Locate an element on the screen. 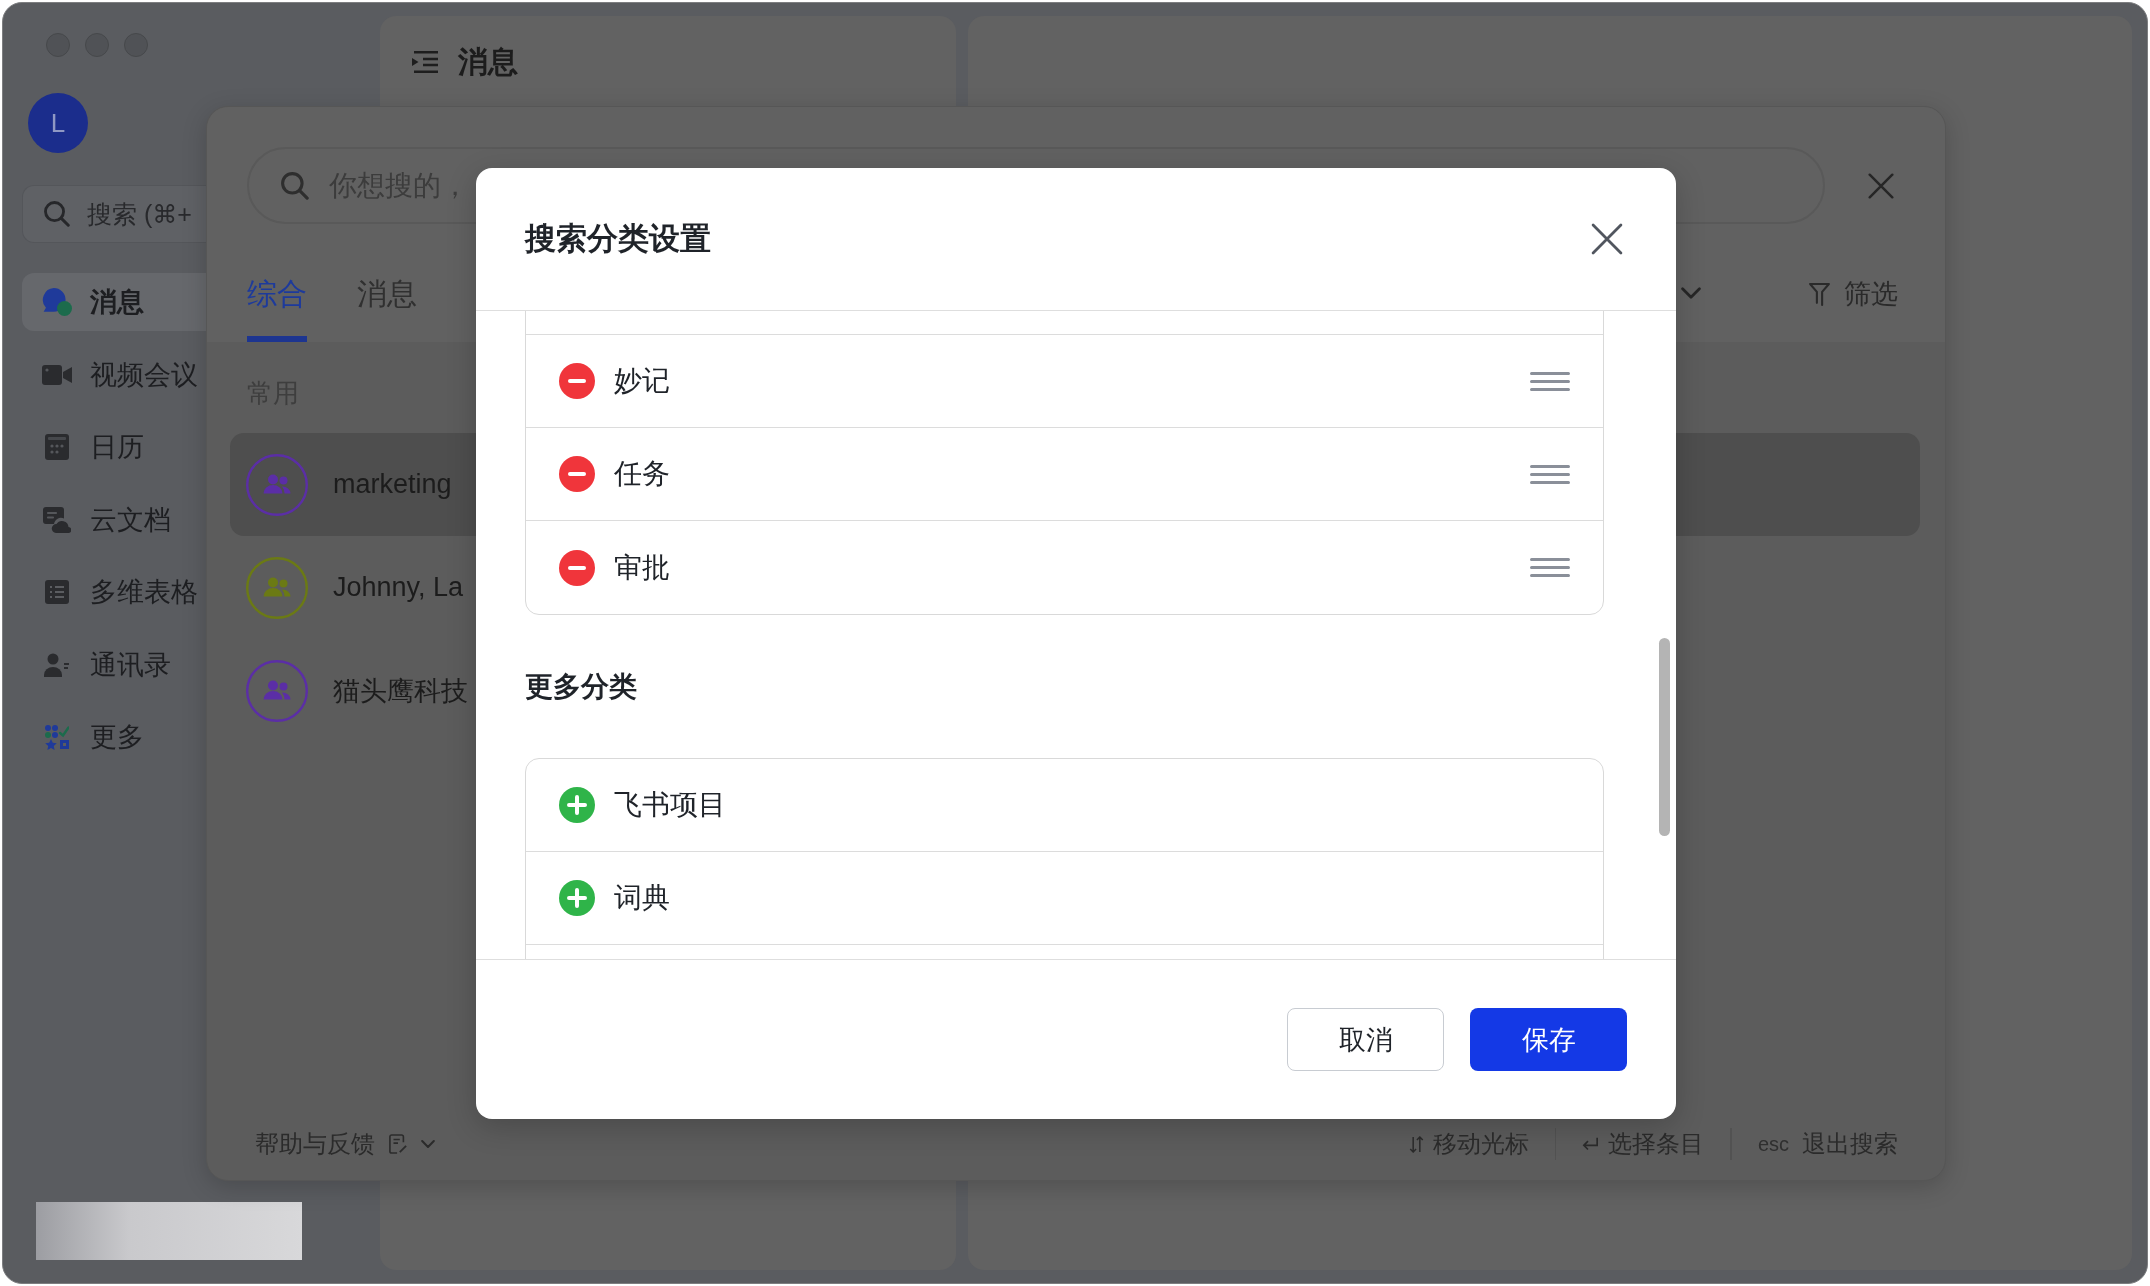 The image size is (2150, 1286). result-name: 猫头鹰科技 is located at coordinates (400, 691).